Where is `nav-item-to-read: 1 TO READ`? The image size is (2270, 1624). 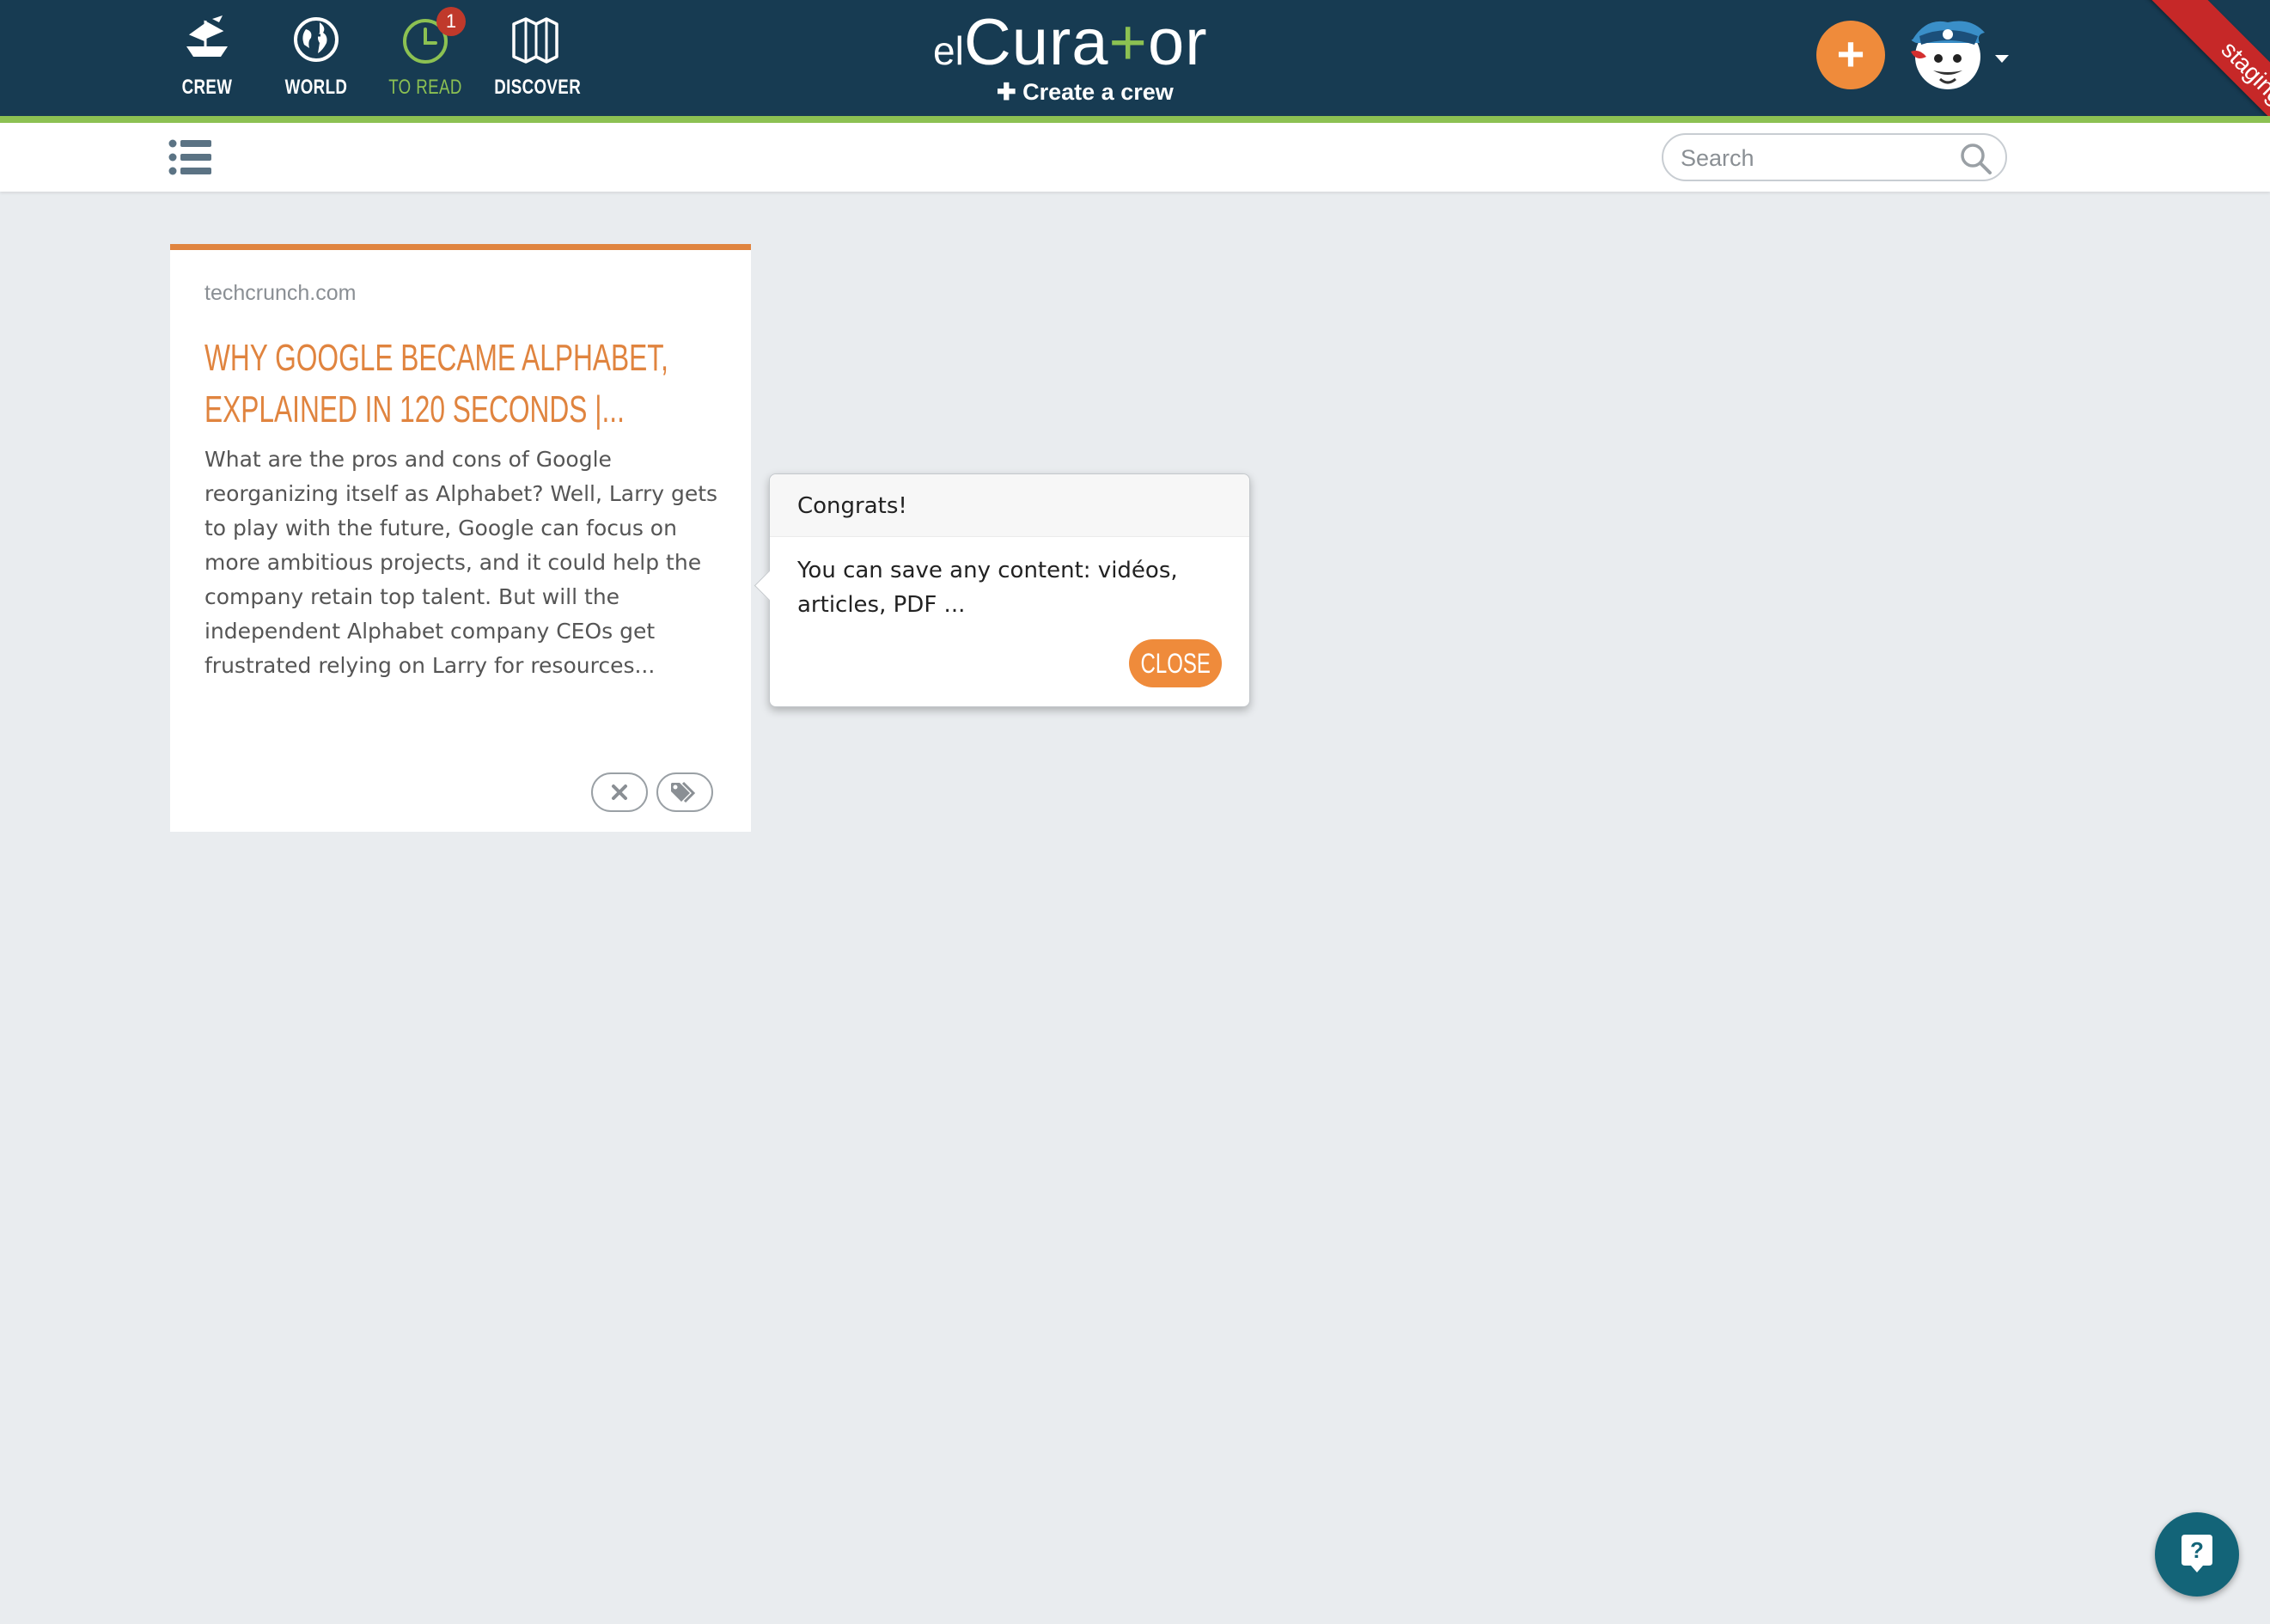 nav-item-to-read: 1 TO READ is located at coordinates (425, 57).